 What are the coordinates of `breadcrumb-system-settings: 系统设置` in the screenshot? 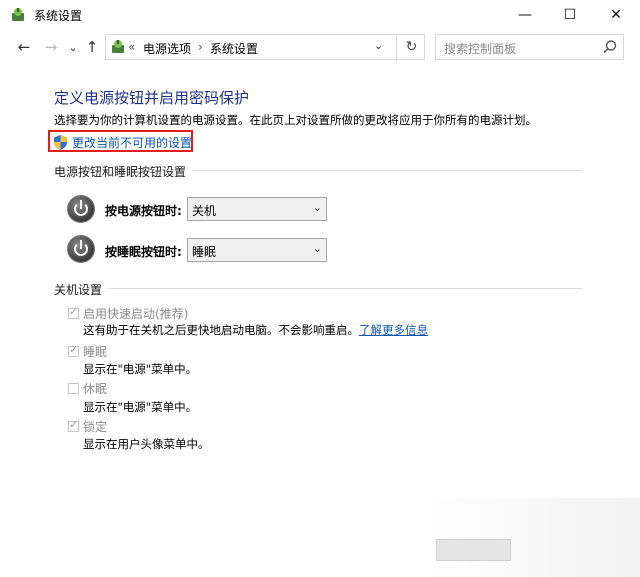 It's located at (234, 48).